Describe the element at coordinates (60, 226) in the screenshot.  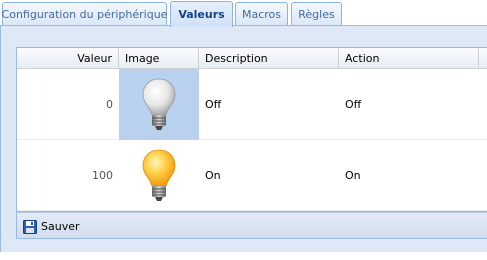
I see `save-button-label: Sauver` at that location.